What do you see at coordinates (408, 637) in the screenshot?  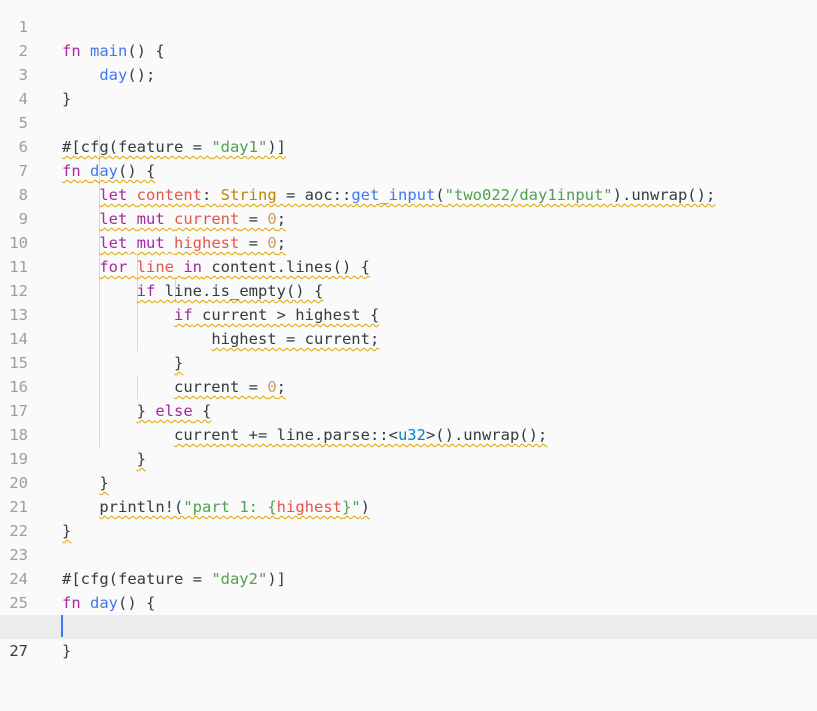 I see `code-line-current: 27` at bounding box center [408, 637].